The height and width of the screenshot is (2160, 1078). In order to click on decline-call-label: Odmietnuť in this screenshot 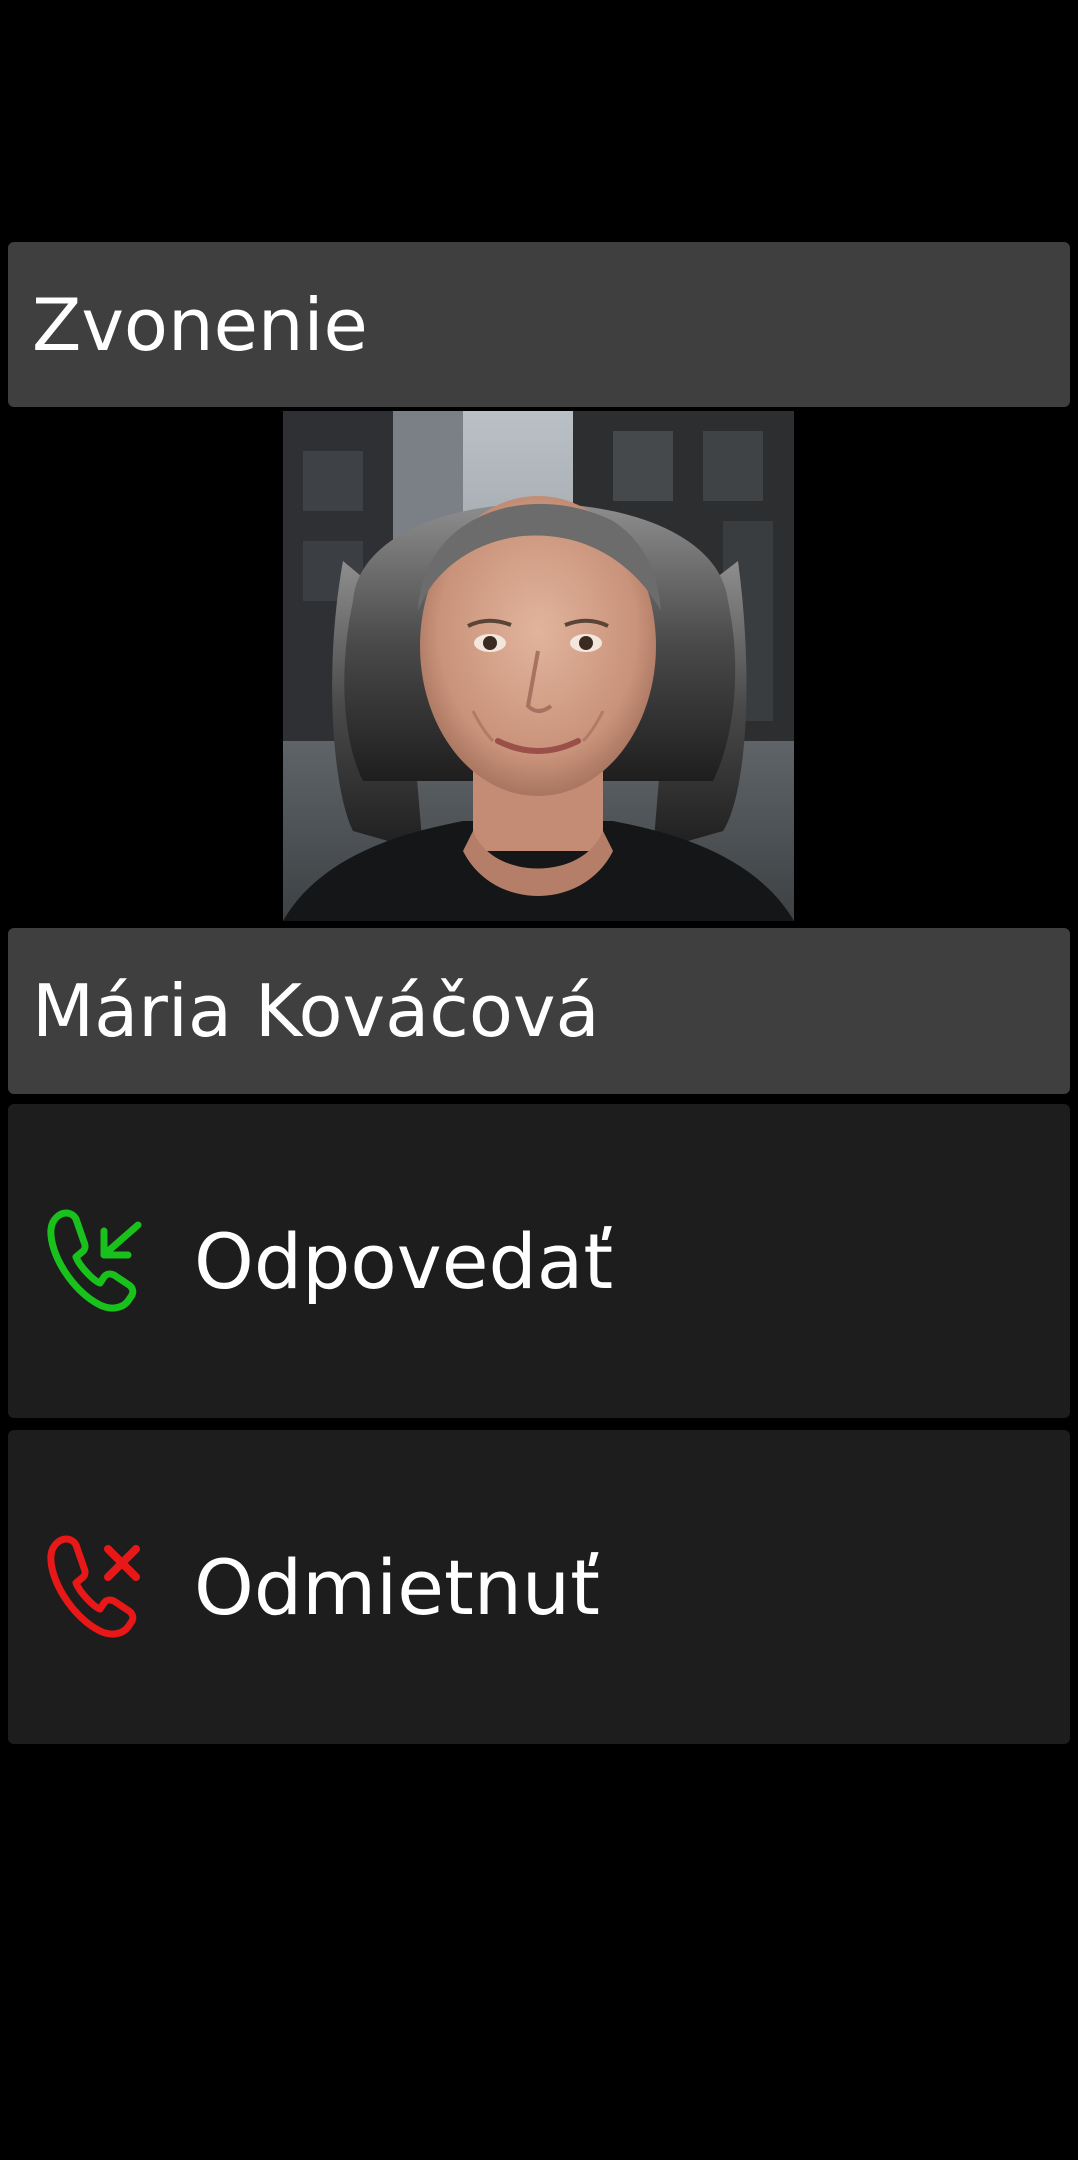, I will do `click(397, 1587)`.